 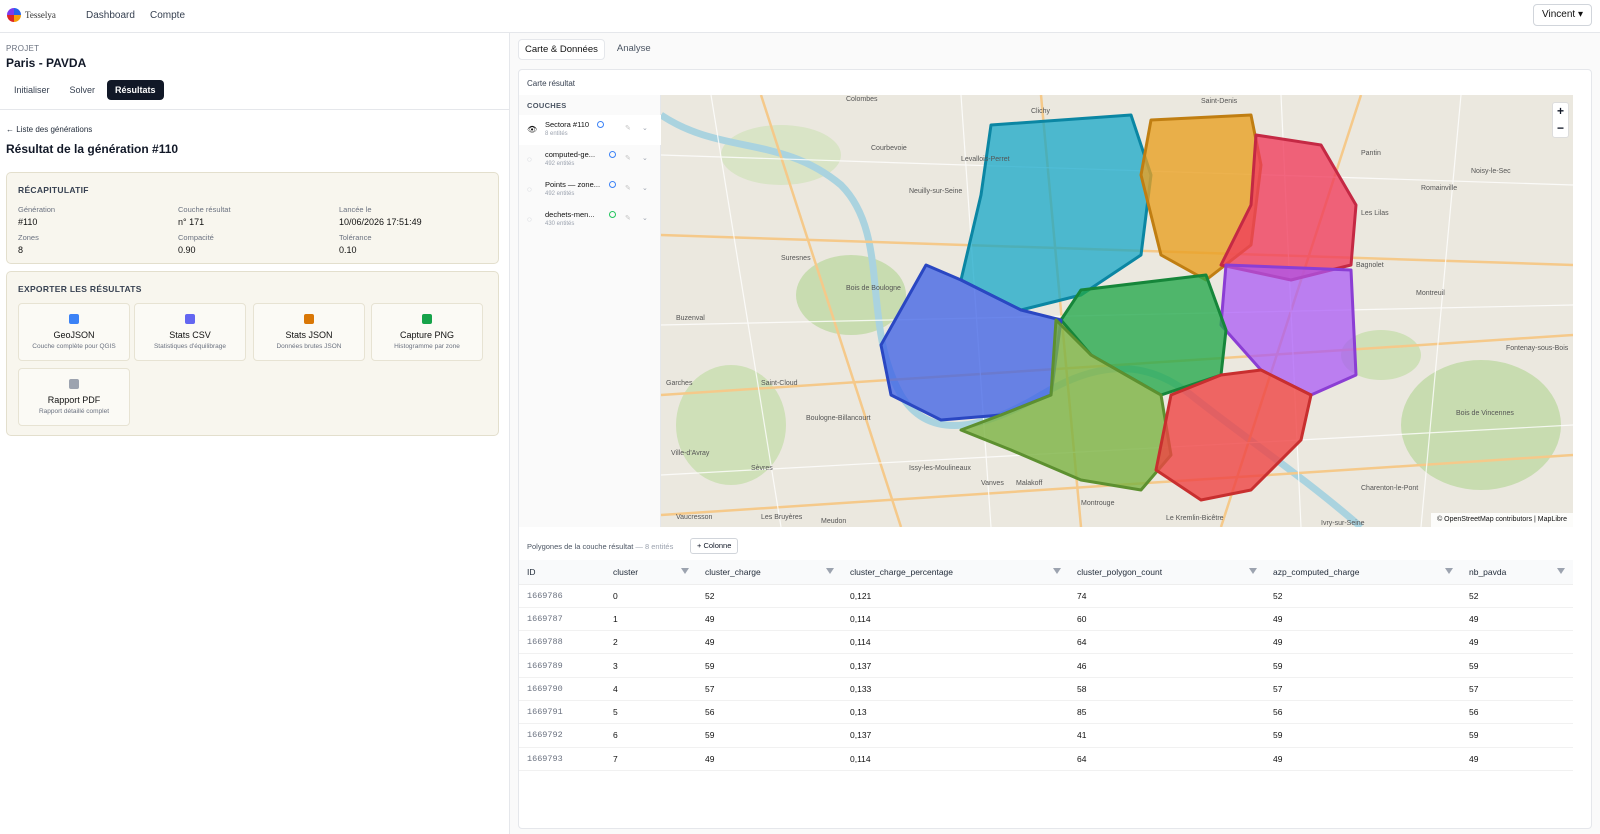 What do you see at coordinates (427, 332) in the screenshot?
I see `export-capture-png-button: Capture PNG Histogramme par zone` at bounding box center [427, 332].